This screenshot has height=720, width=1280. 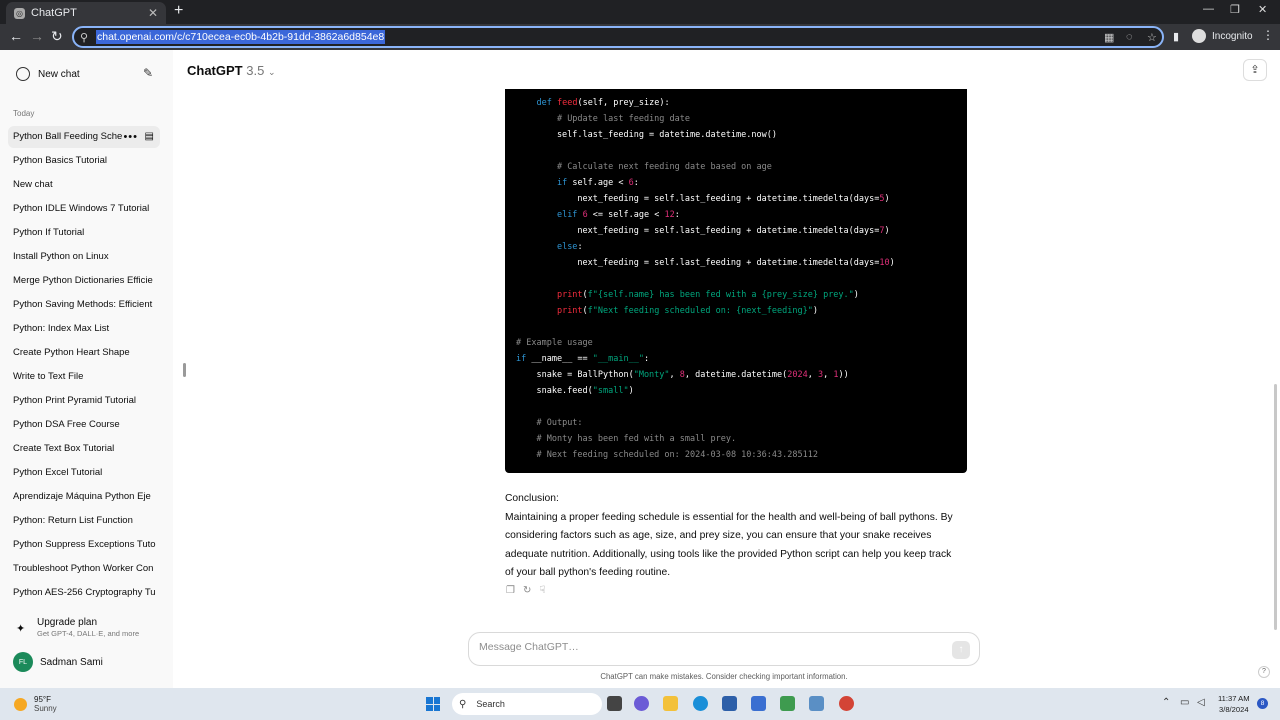 I want to click on notification-badge: 8, so click(x=1262, y=703).